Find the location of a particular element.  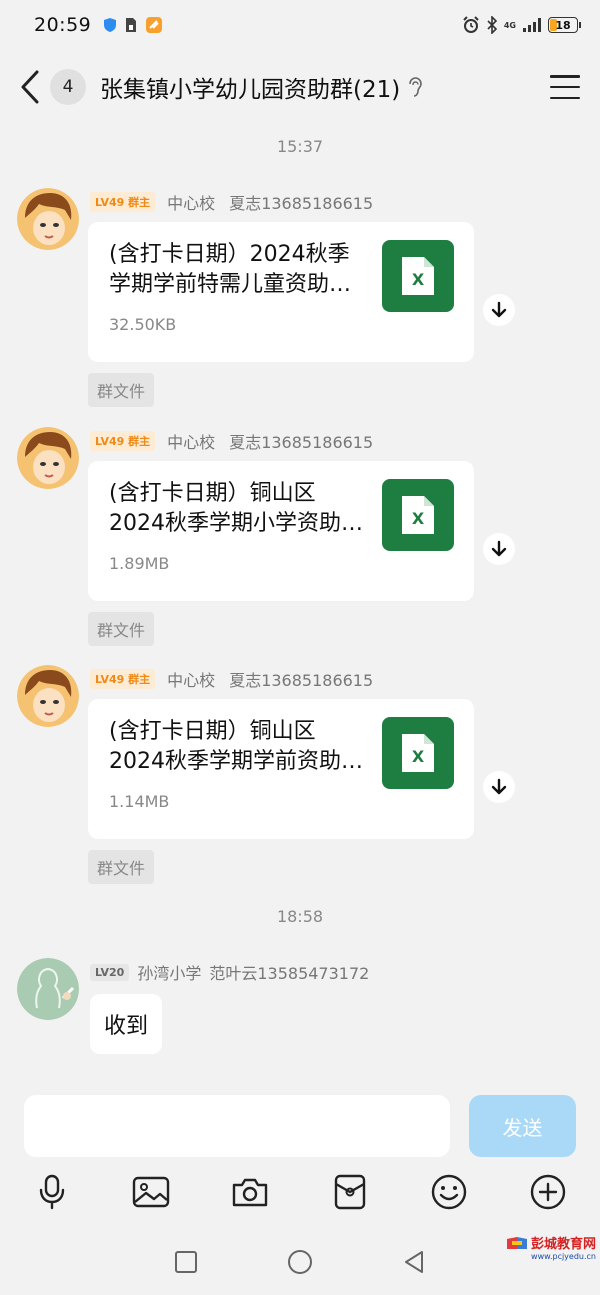

more-button is located at coordinates (548, 1192).